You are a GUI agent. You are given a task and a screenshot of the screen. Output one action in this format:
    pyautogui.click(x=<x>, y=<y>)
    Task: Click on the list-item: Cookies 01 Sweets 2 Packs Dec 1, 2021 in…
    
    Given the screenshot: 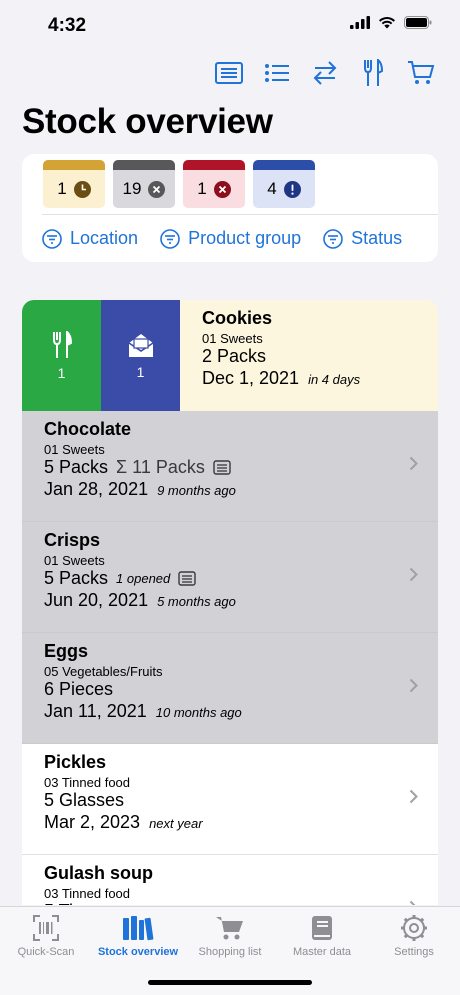 What is the action you would take?
    pyautogui.click(x=309, y=355)
    